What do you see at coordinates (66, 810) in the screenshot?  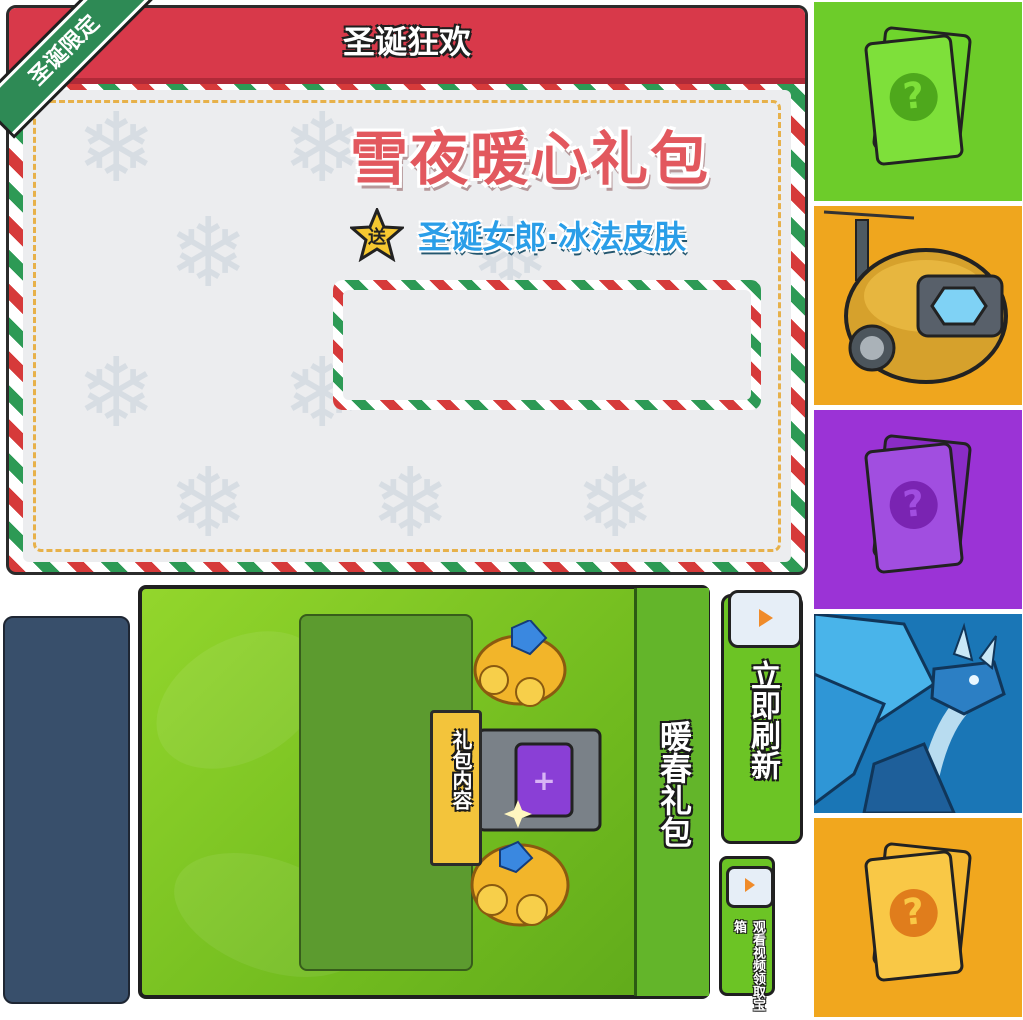 I see `empty-side-panel` at bounding box center [66, 810].